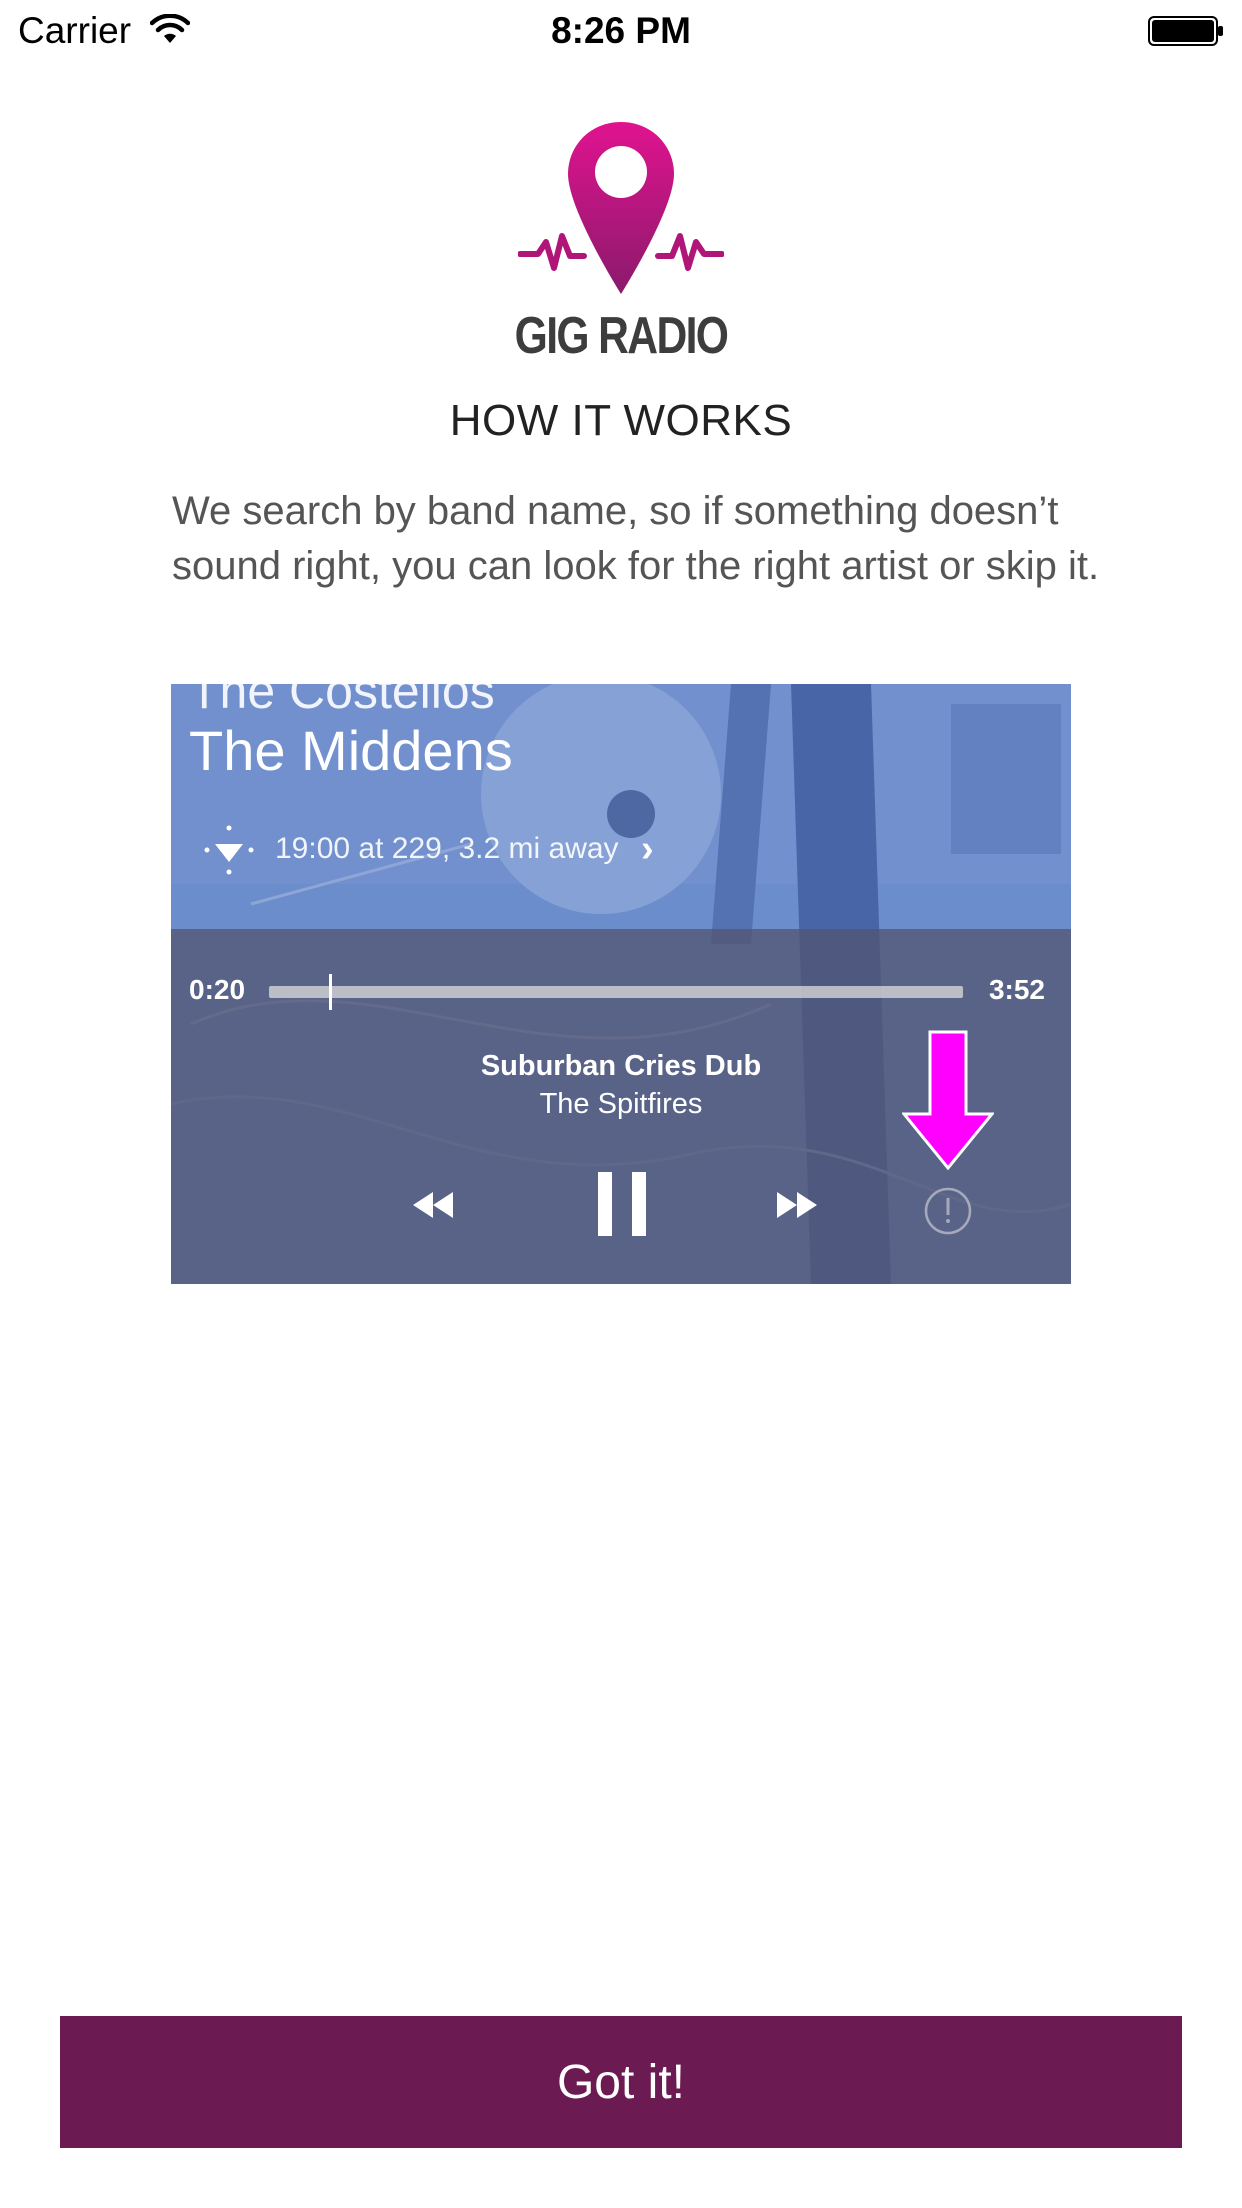 The height and width of the screenshot is (2208, 1242). Describe the element at coordinates (1016, 989) in the screenshot. I see `time-total: 3:52` at that location.